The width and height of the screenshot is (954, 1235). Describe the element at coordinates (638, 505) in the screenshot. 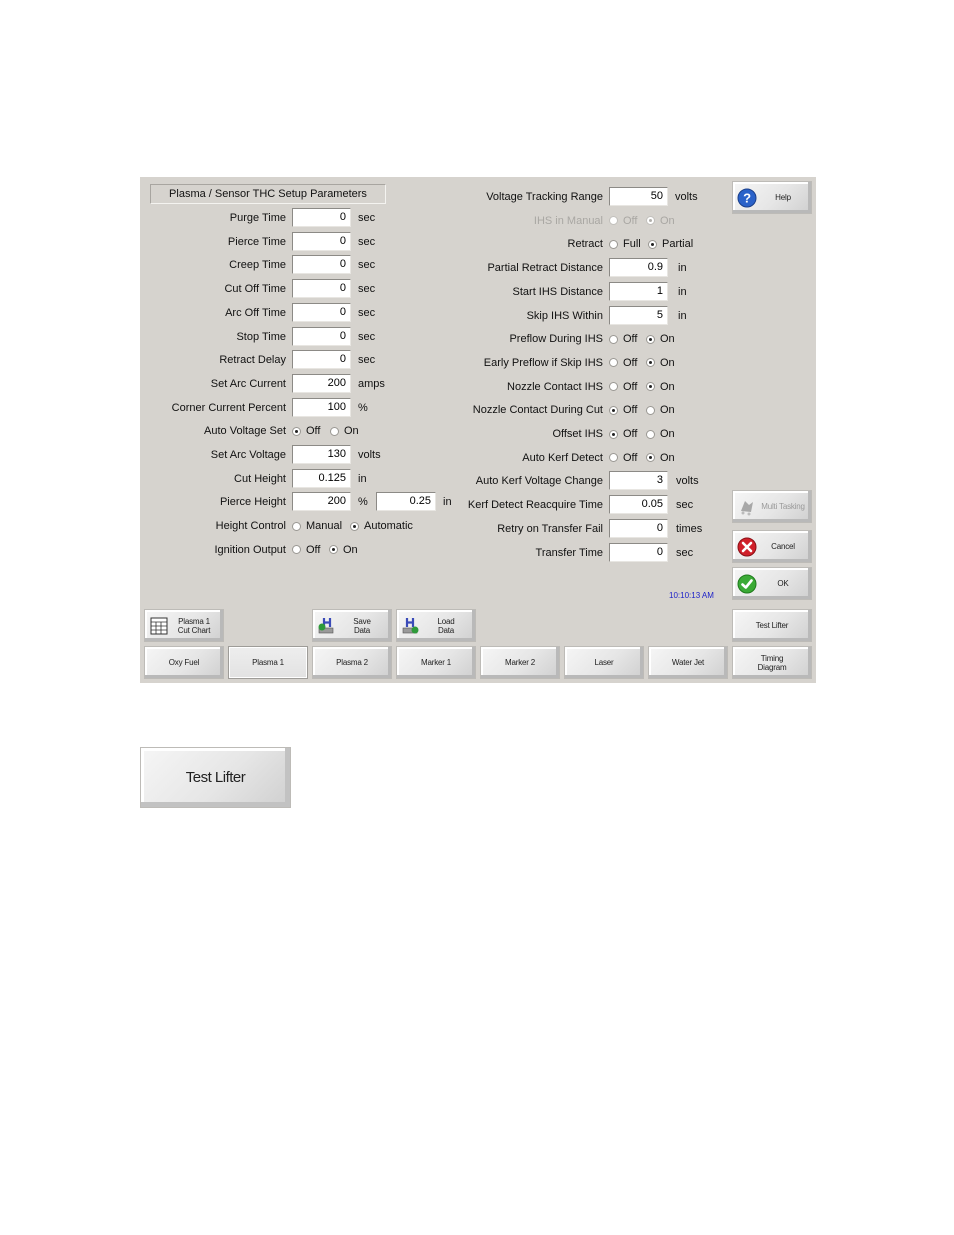

I see `kerf-detect-reacquire-time-input: 0.05` at that location.